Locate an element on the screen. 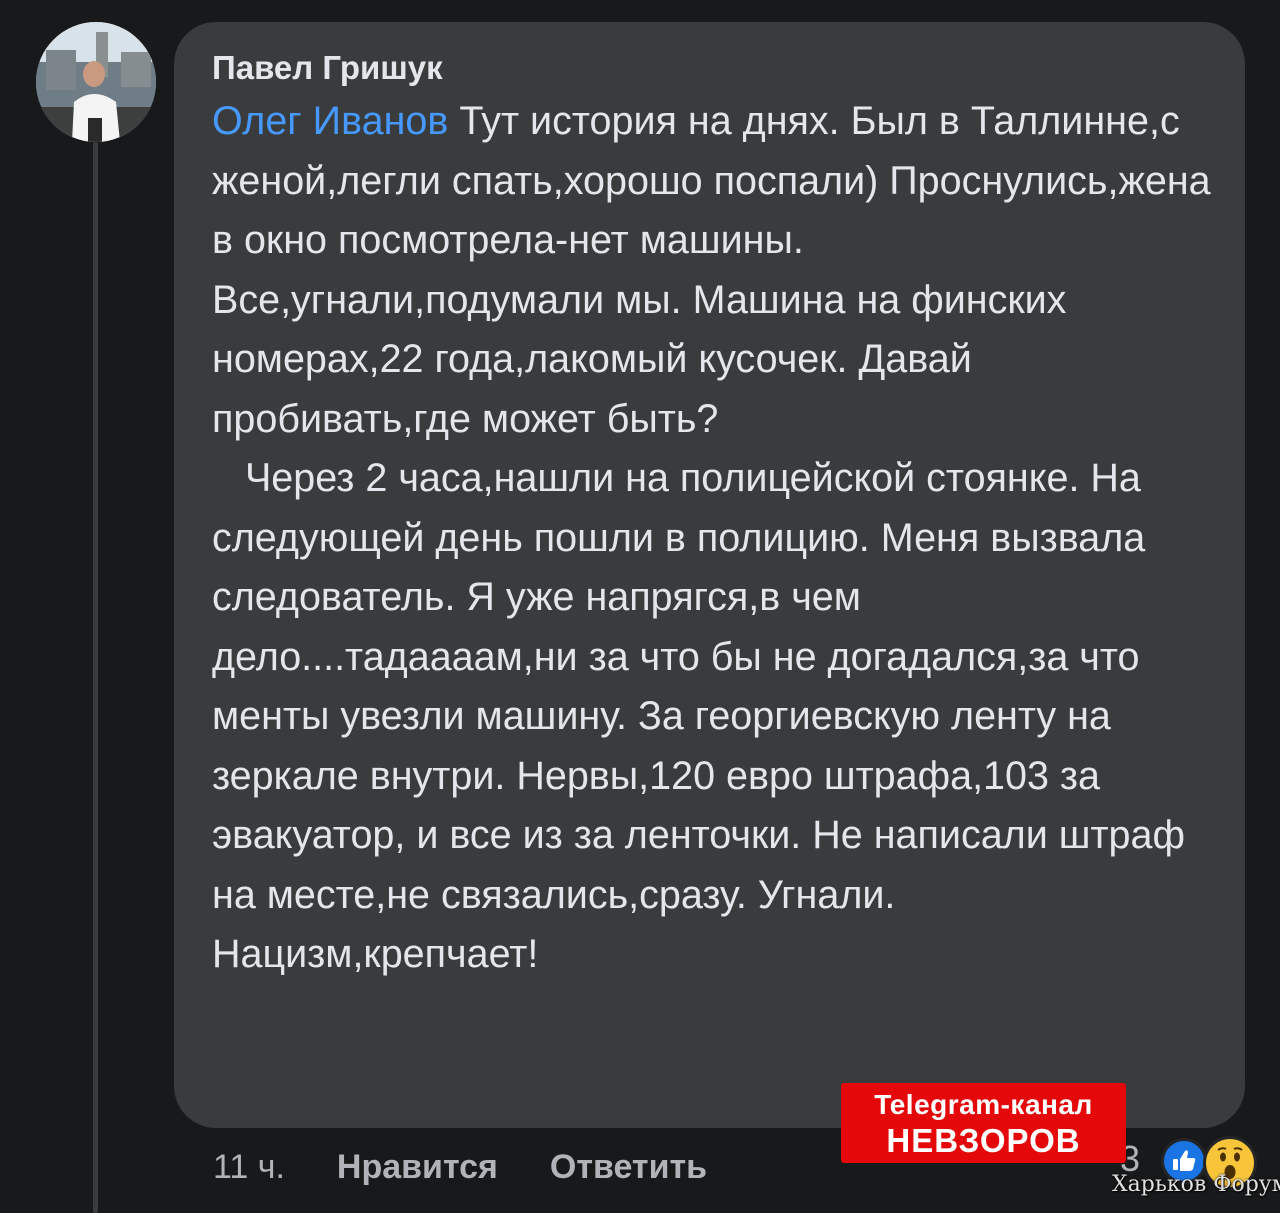  like-button: Нравится is located at coordinates (417, 1167).